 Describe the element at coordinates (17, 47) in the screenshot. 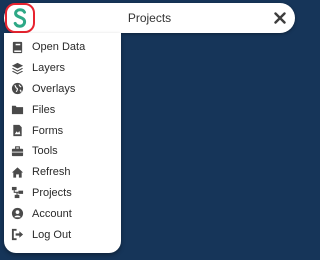

I see `book-icon` at that location.